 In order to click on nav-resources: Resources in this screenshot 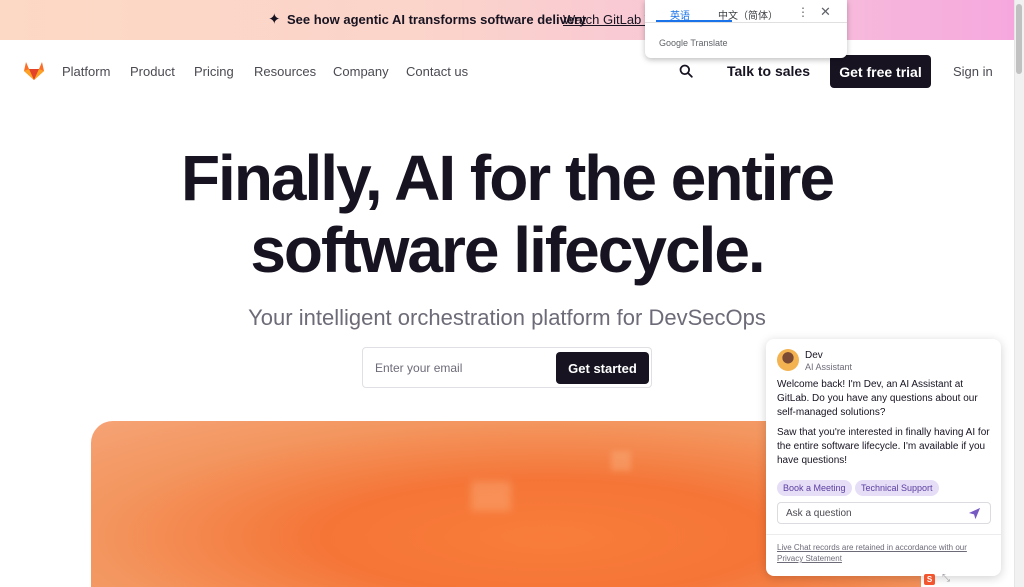, I will do `click(285, 71)`.